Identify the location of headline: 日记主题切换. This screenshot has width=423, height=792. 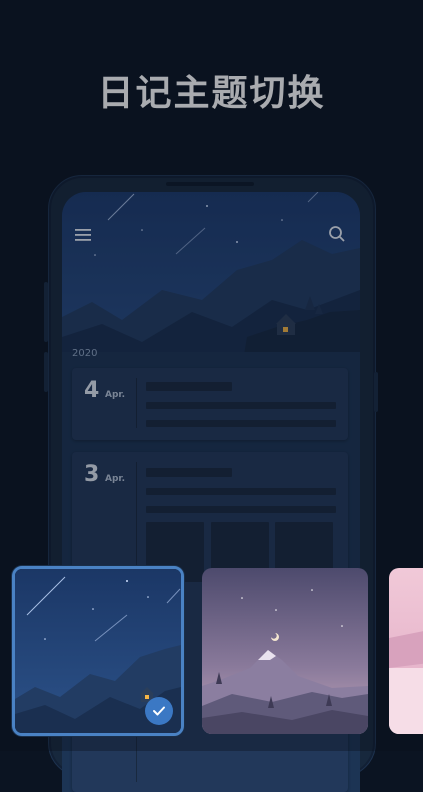
(211, 93).